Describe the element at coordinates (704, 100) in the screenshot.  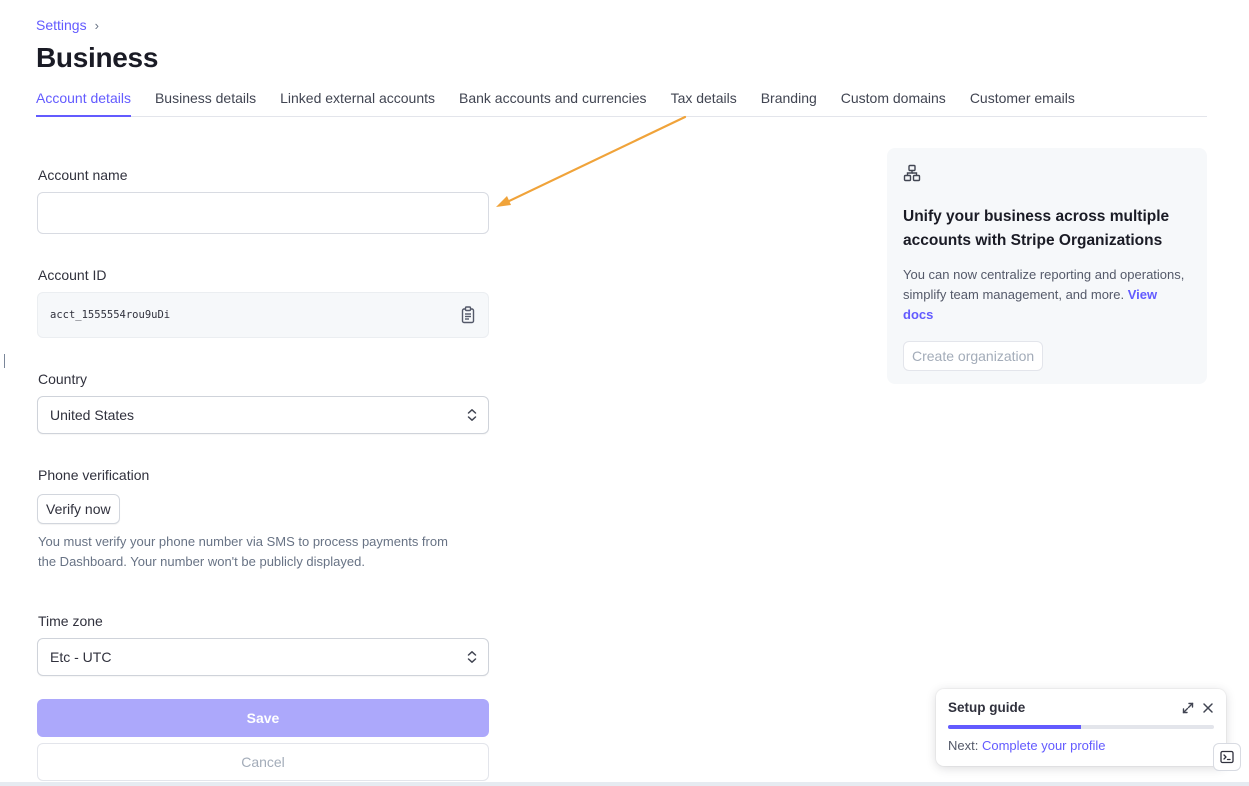
I see `tab-tax-details: Tax details` at that location.